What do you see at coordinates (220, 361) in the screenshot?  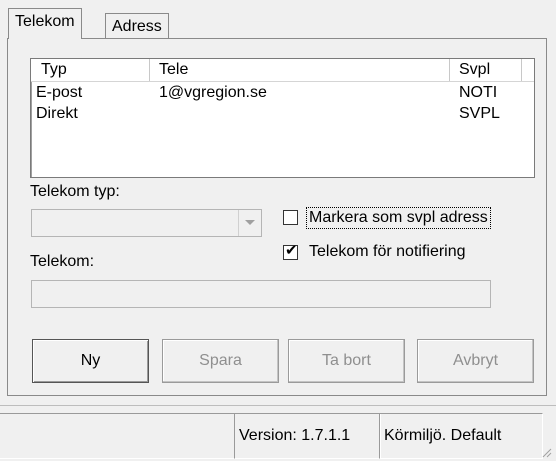 I see `spara-button: Spara` at bounding box center [220, 361].